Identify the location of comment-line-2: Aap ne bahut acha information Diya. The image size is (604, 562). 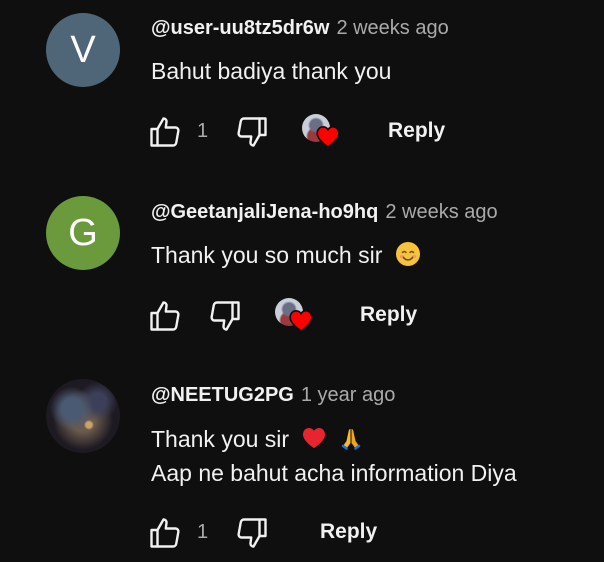
(334, 473).